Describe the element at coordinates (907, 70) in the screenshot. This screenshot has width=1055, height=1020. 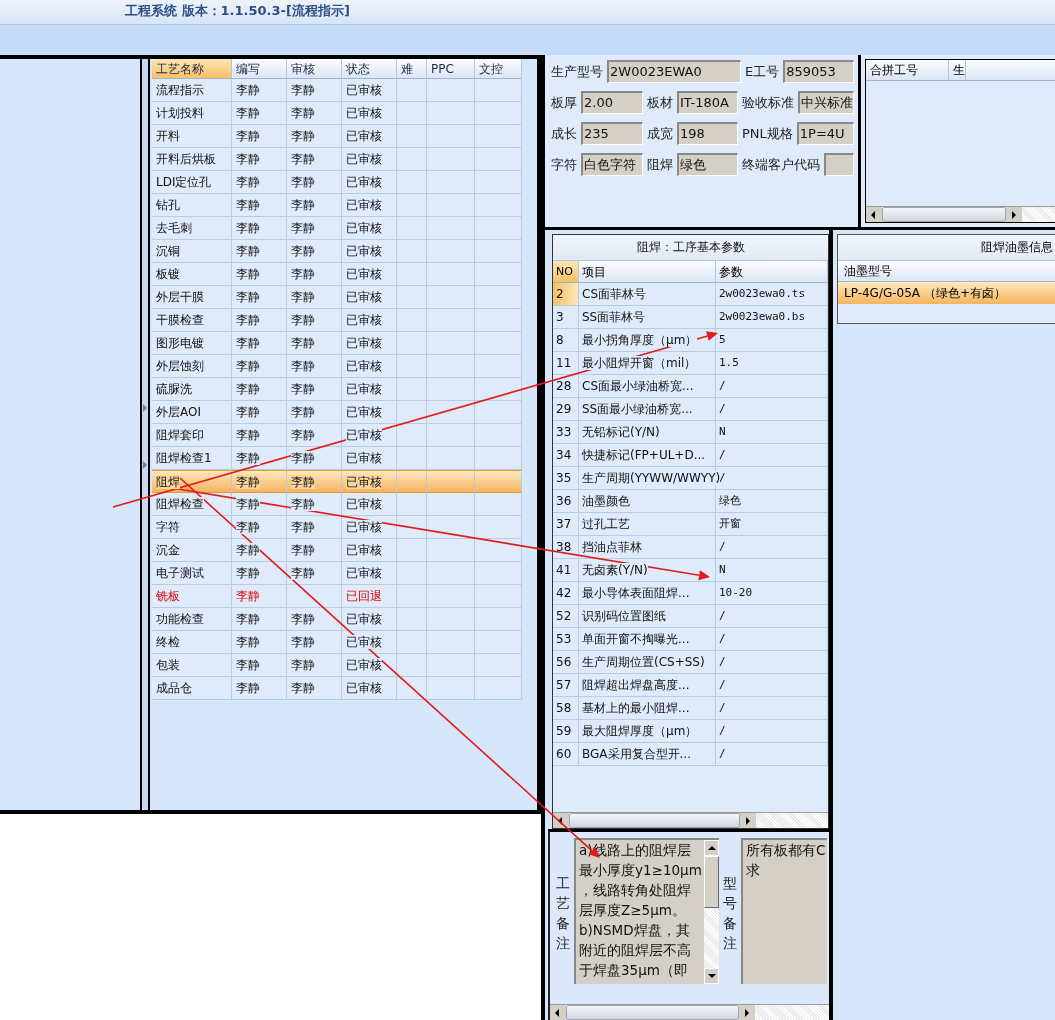
I see `column-header: 合拼工号` at that location.